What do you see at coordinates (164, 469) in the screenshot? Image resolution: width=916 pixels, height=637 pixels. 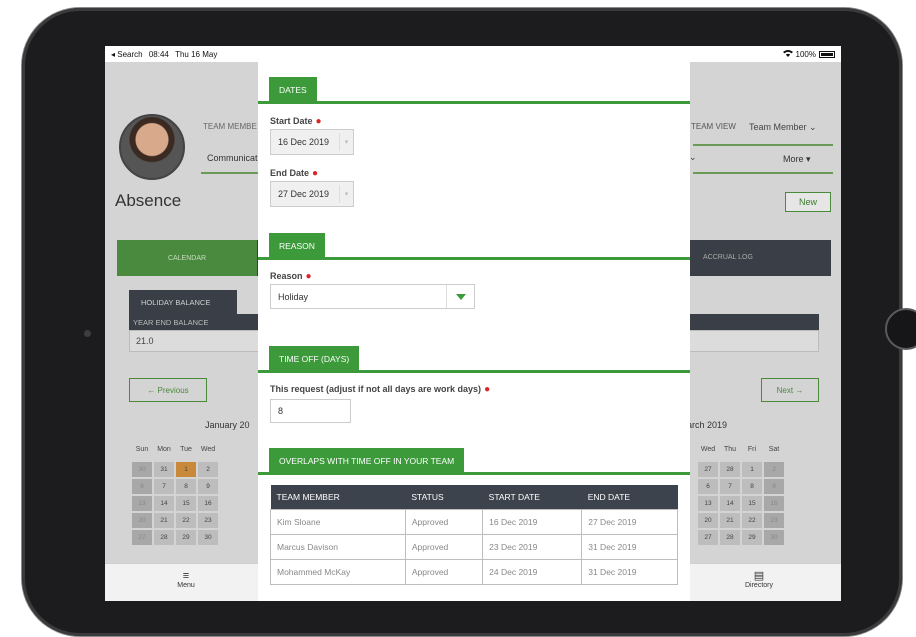 I see `calendar-day: 31` at bounding box center [164, 469].